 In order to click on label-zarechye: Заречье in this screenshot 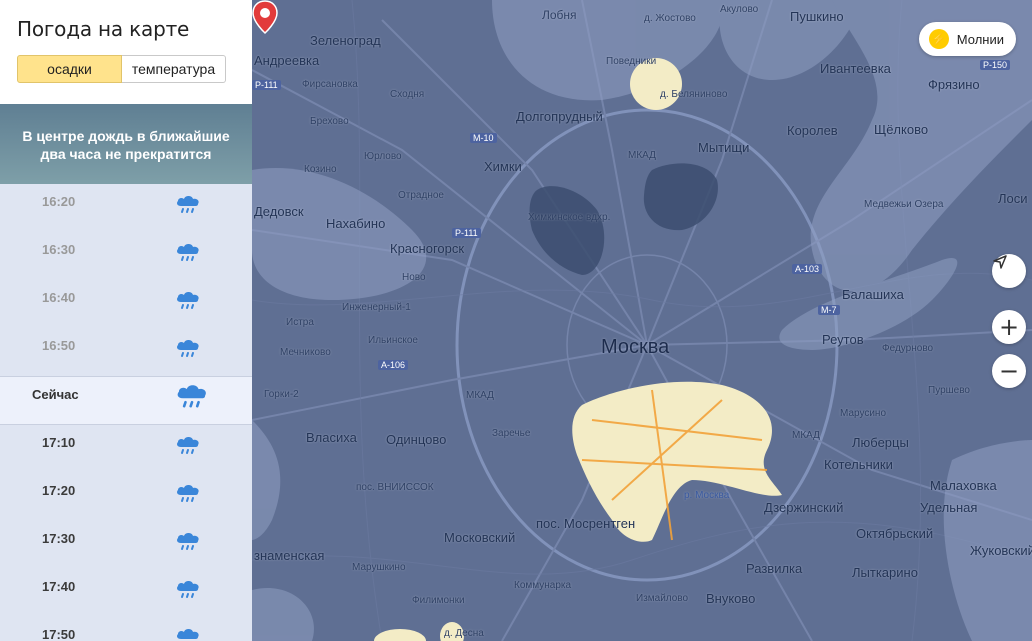, I will do `click(511, 433)`.